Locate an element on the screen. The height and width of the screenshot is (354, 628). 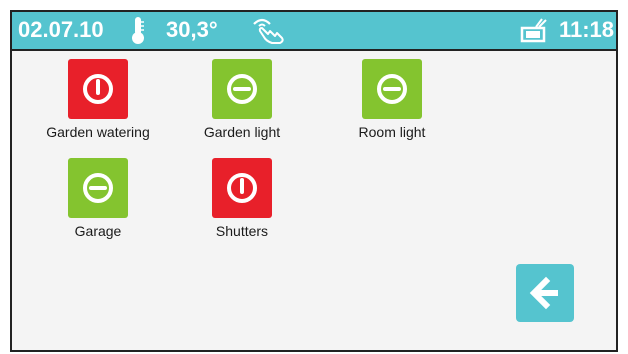
garage-toggle-button is located at coordinates (98, 188).